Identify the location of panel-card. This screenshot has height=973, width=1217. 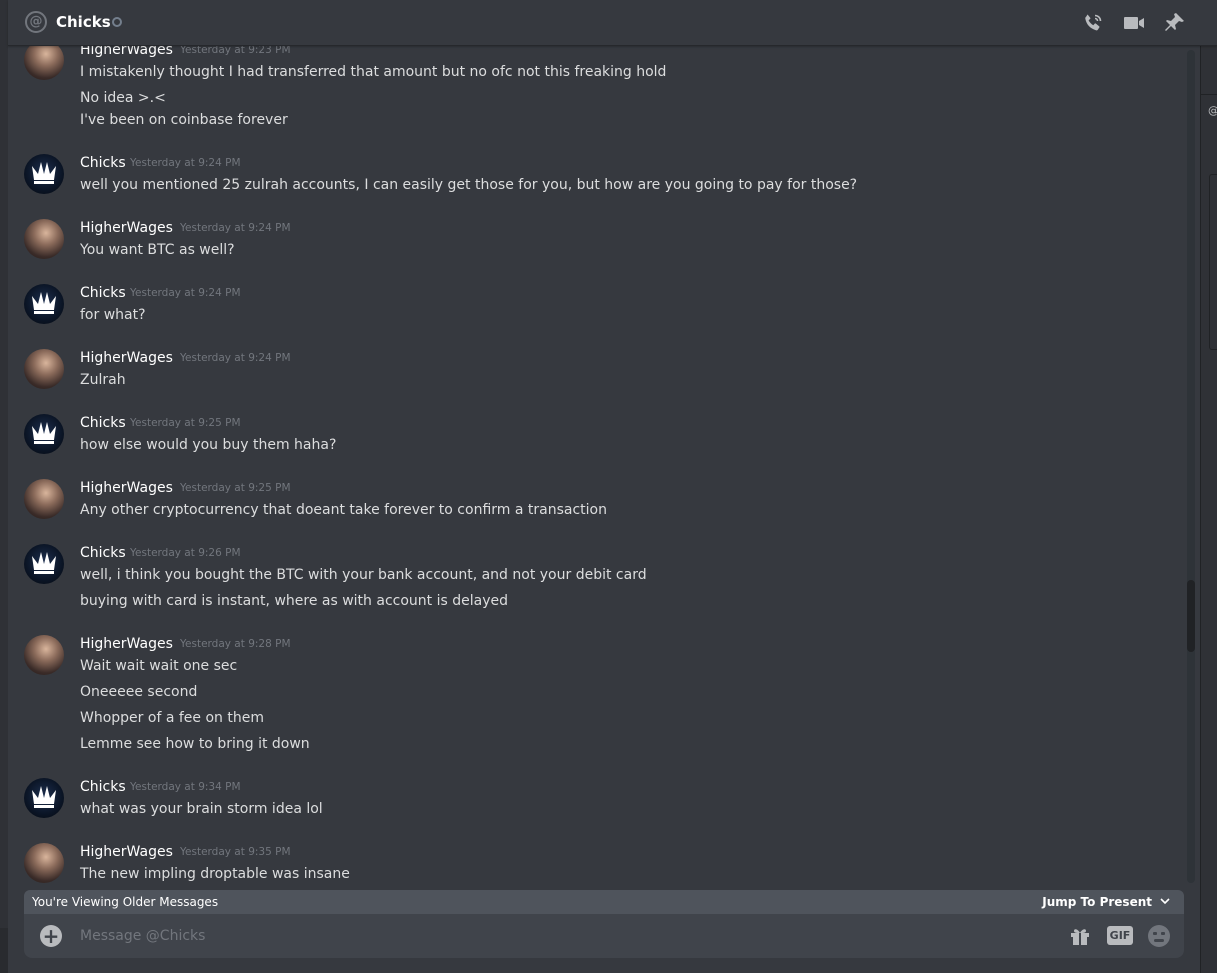
(1213, 262).